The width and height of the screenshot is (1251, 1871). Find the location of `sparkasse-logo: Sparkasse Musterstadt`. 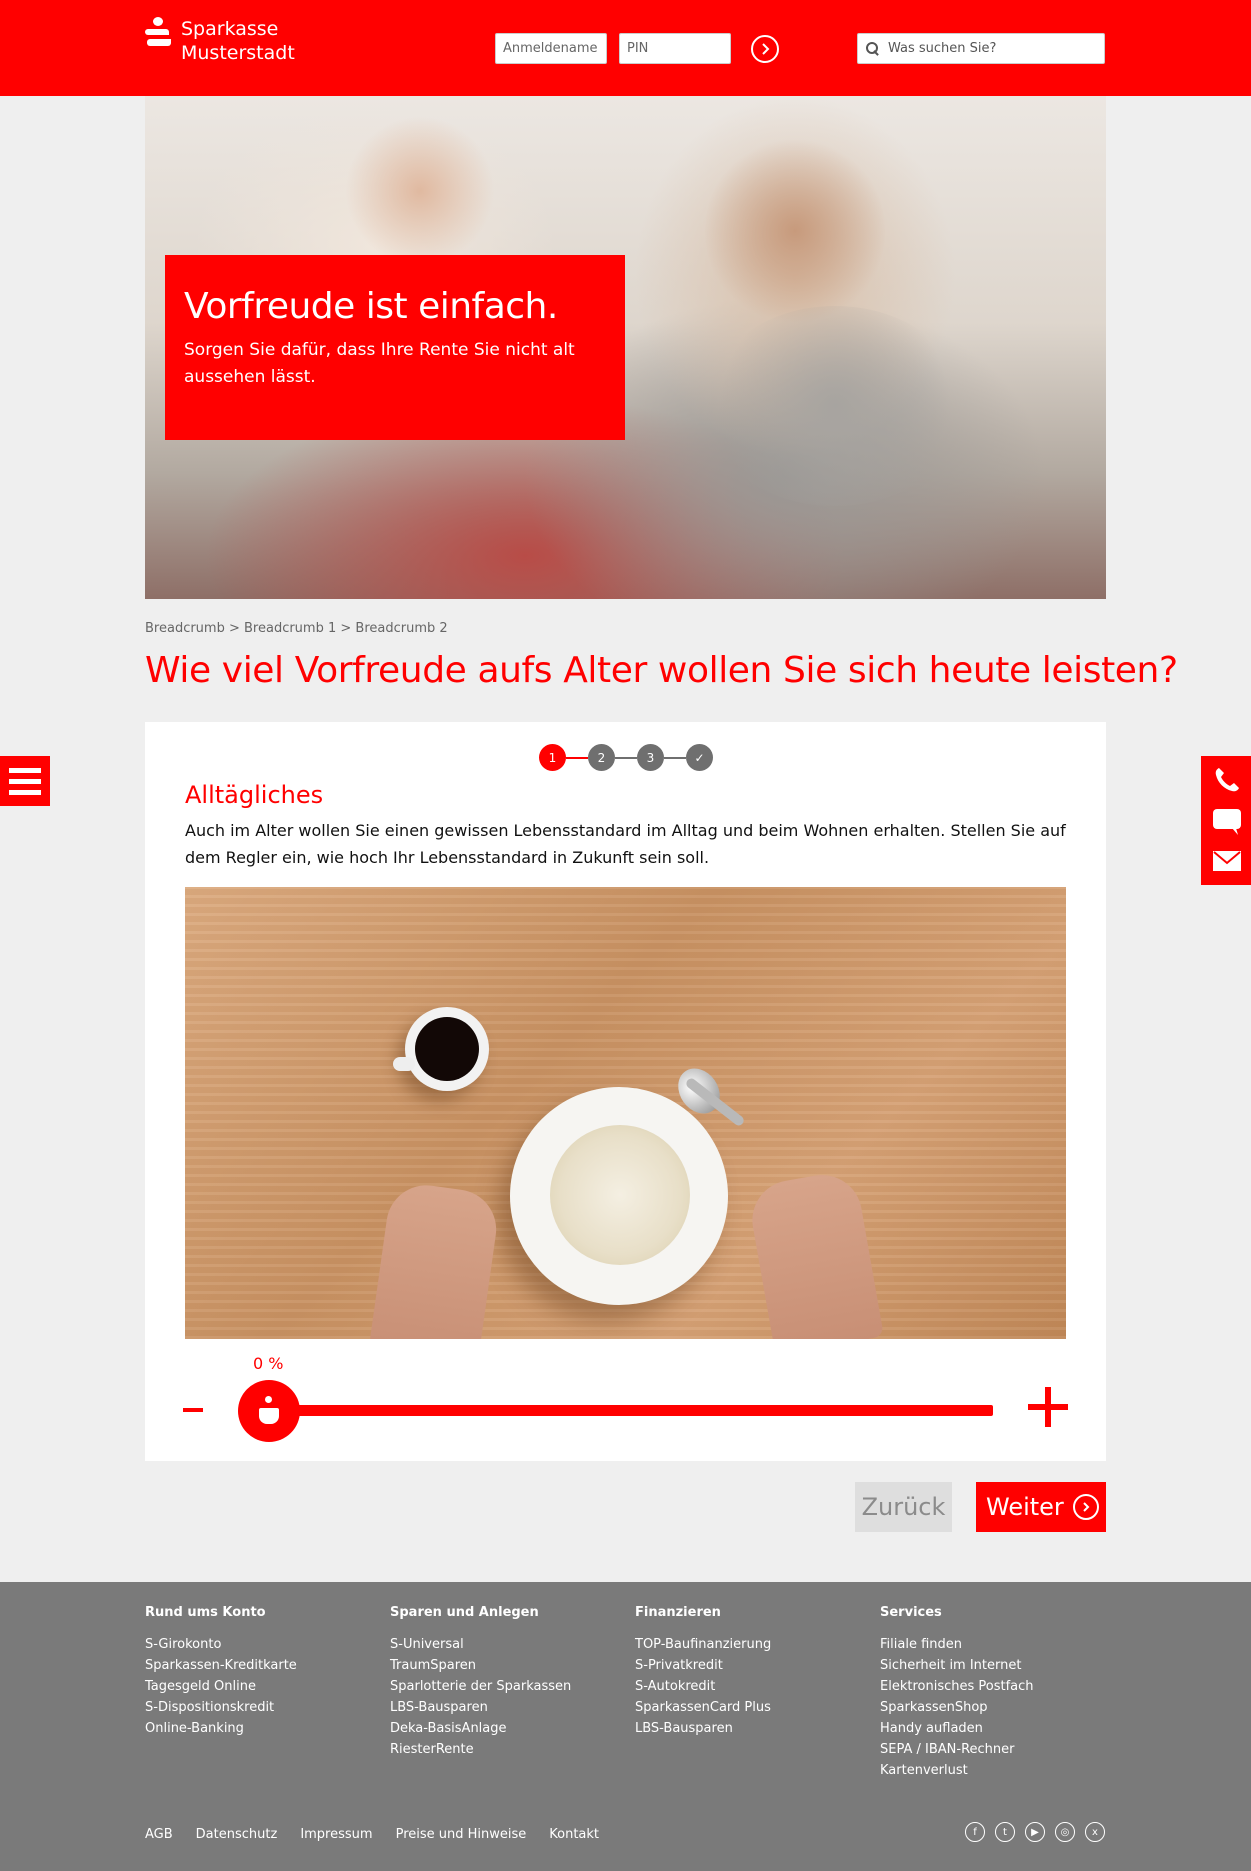

sparkasse-logo: Sparkasse Musterstadt is located at coordinates (220, 41).